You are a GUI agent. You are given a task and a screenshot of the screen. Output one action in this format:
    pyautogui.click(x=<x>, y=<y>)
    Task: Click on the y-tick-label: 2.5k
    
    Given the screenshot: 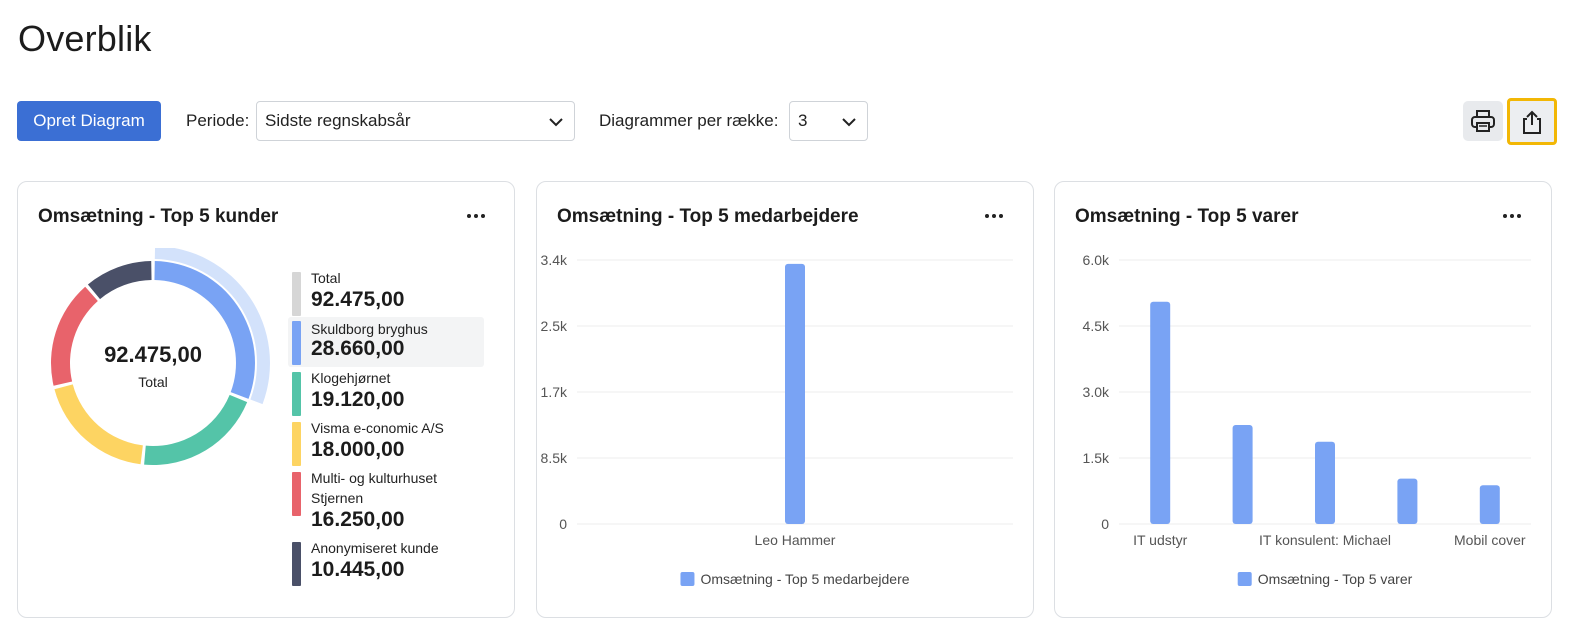 What is the action you would take?
    pyautogui.click(x=554, y=326)
    